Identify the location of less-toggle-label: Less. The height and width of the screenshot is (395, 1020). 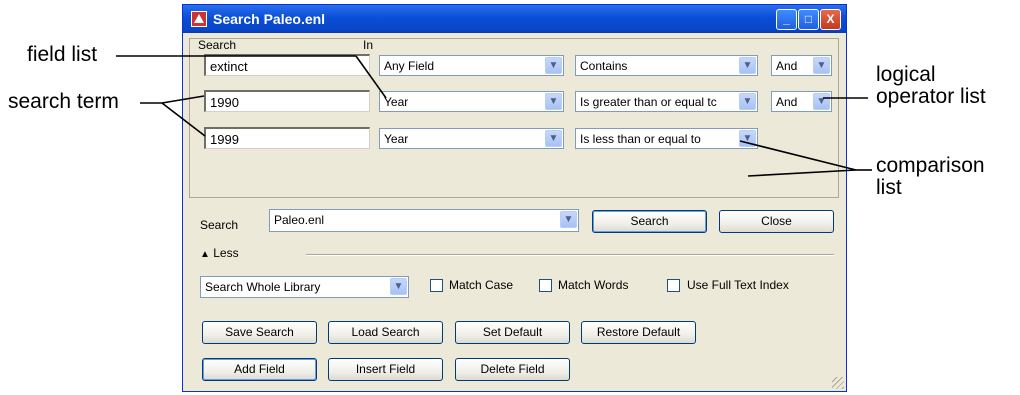
(226, 253).